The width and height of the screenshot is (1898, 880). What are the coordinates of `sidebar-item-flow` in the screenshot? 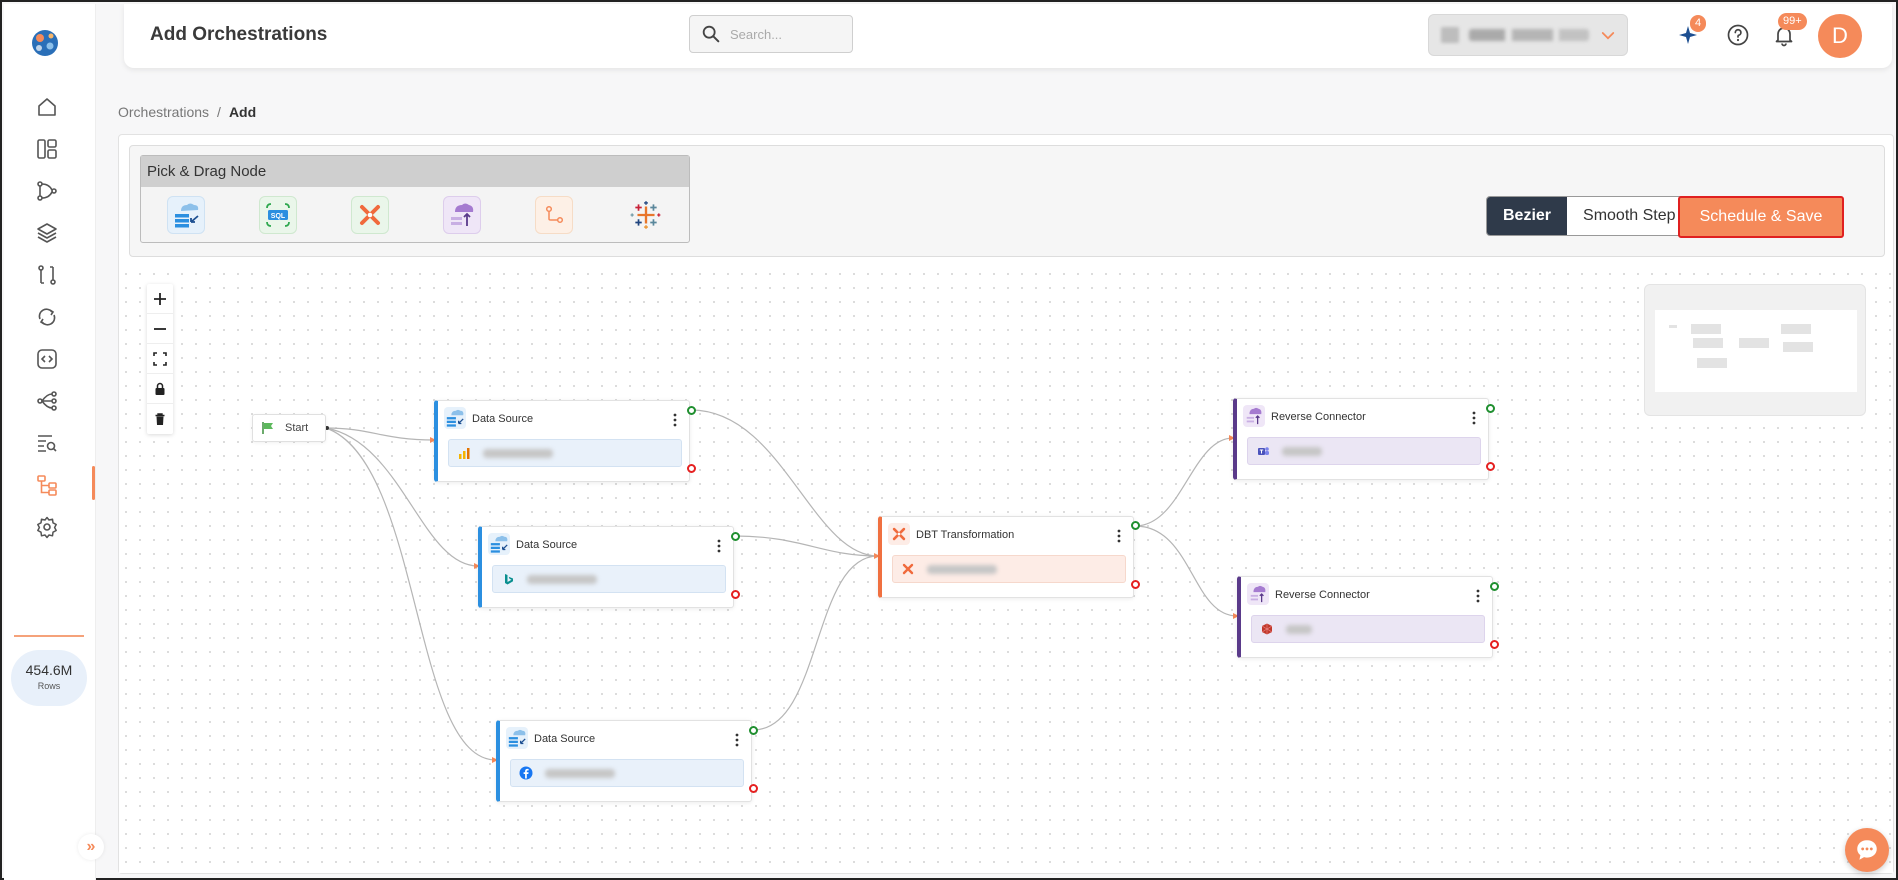 It's located at (47, 401).